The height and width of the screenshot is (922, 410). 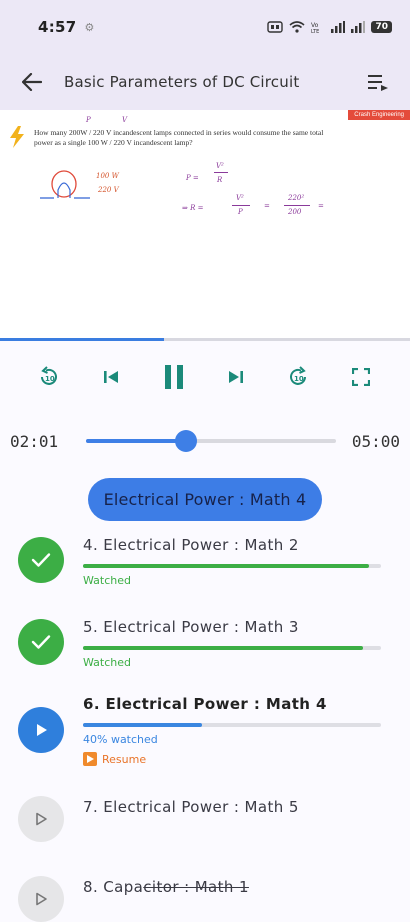 What do you see at coordinates (295, 212) in the screenshot?
I see `note-den: 200` at bounding box center [295, 212].